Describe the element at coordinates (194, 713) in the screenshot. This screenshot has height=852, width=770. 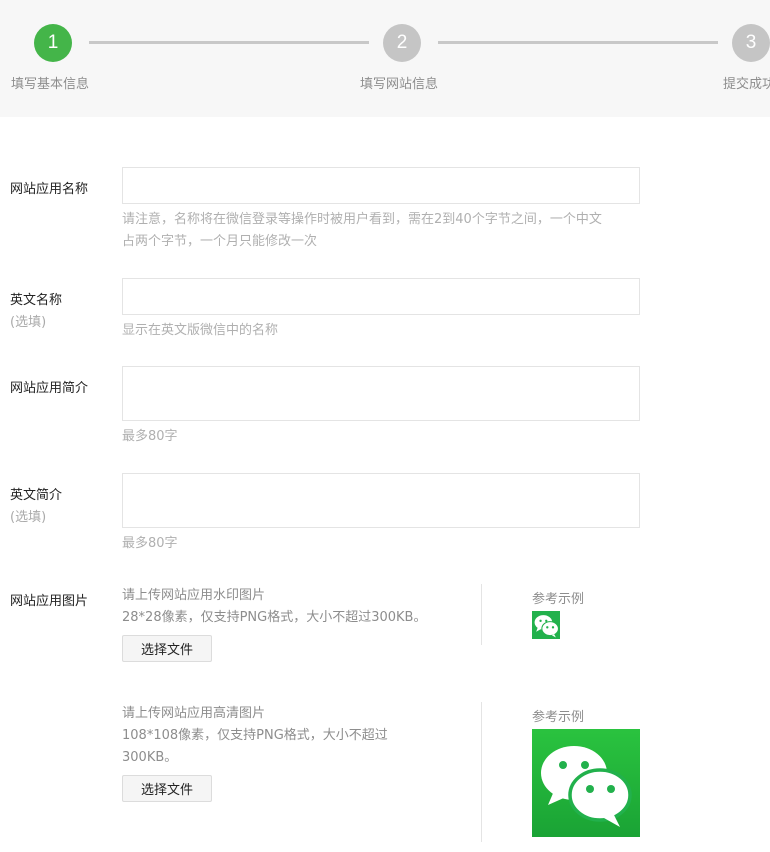
I see `hd-upload-title: 请上传网站应用高清图片` at that location.